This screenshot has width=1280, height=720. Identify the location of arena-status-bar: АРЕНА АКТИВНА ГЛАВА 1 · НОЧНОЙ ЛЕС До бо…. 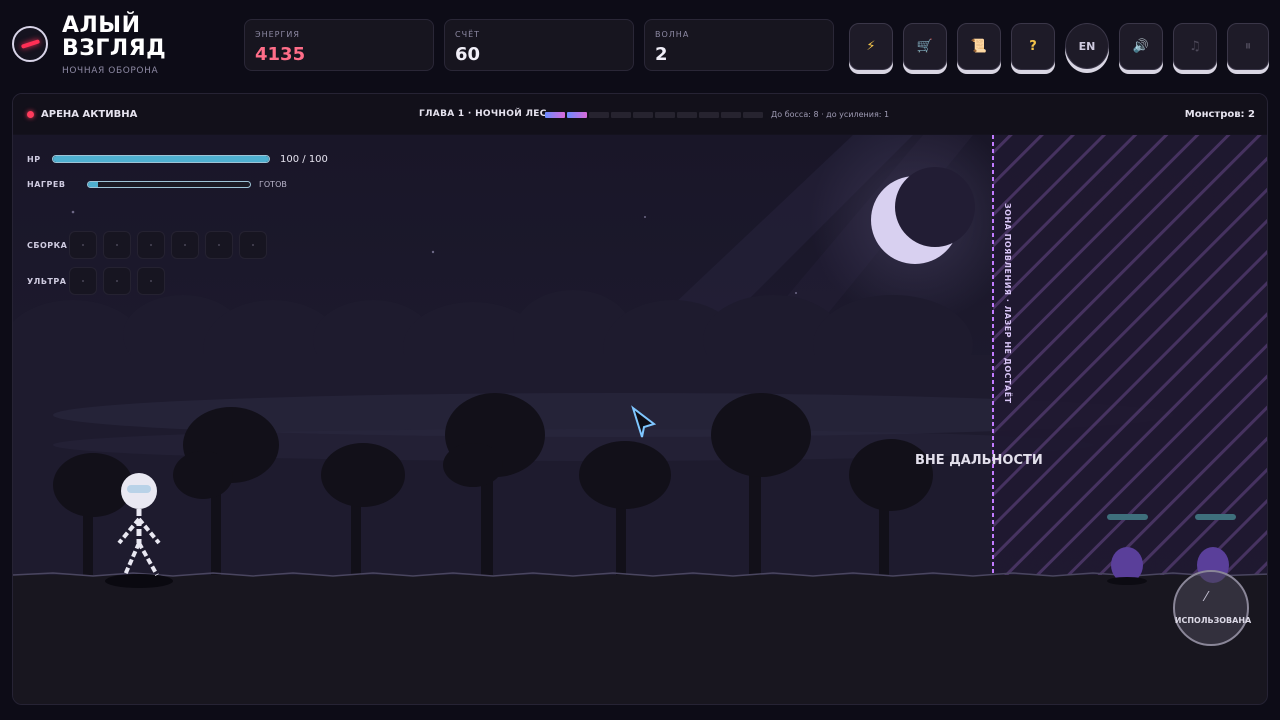
(640, 114).